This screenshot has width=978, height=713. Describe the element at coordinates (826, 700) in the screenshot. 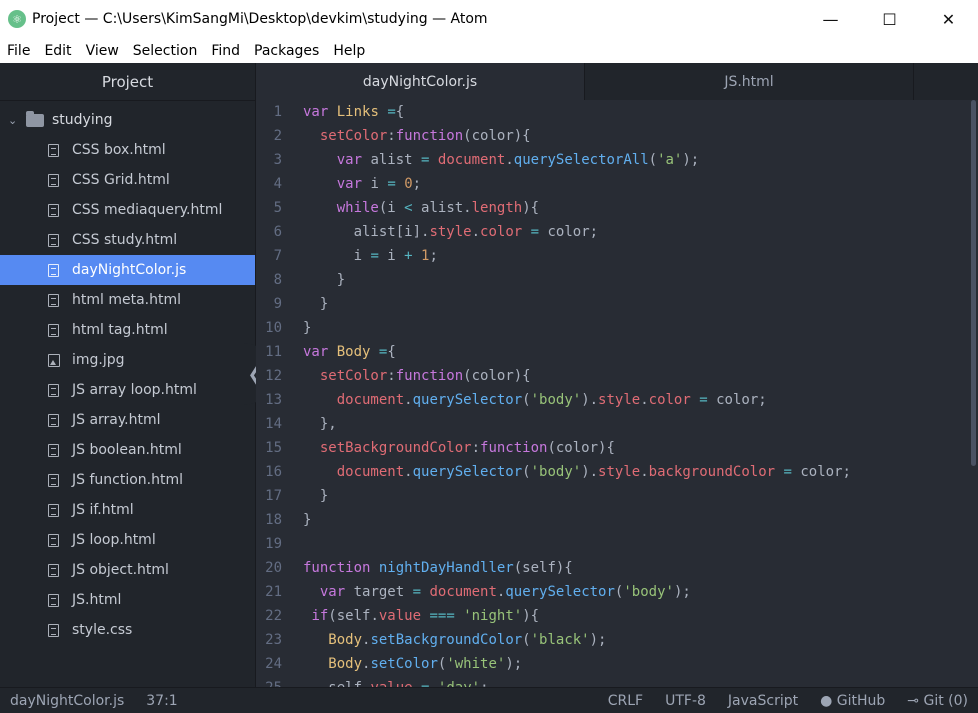

I see `github-icon: ●` at that location.